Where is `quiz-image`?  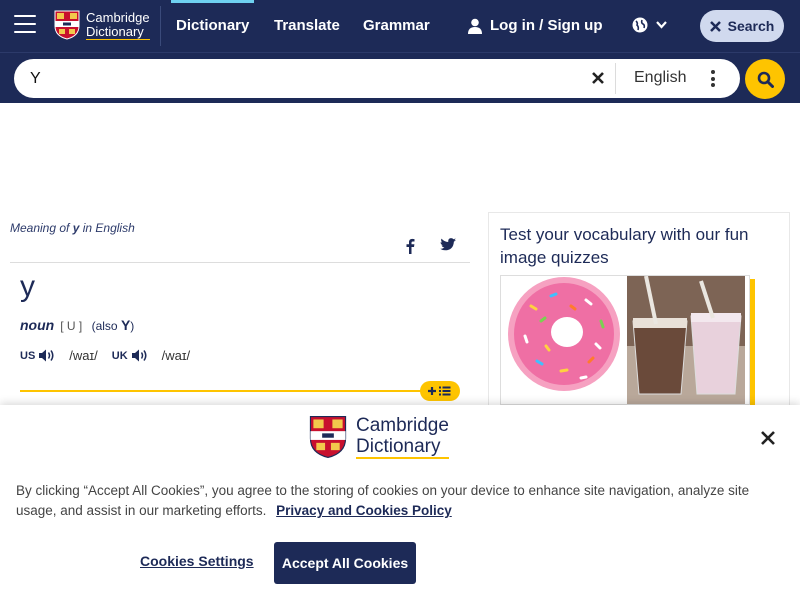
quiz-image is located at coordinates (625, 340).